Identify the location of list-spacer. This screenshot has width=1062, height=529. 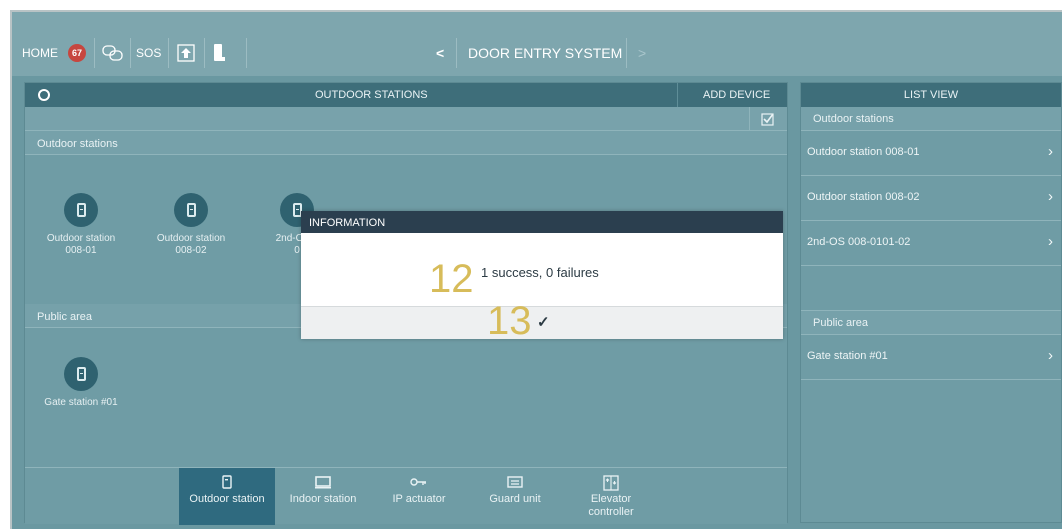
(931, 288).